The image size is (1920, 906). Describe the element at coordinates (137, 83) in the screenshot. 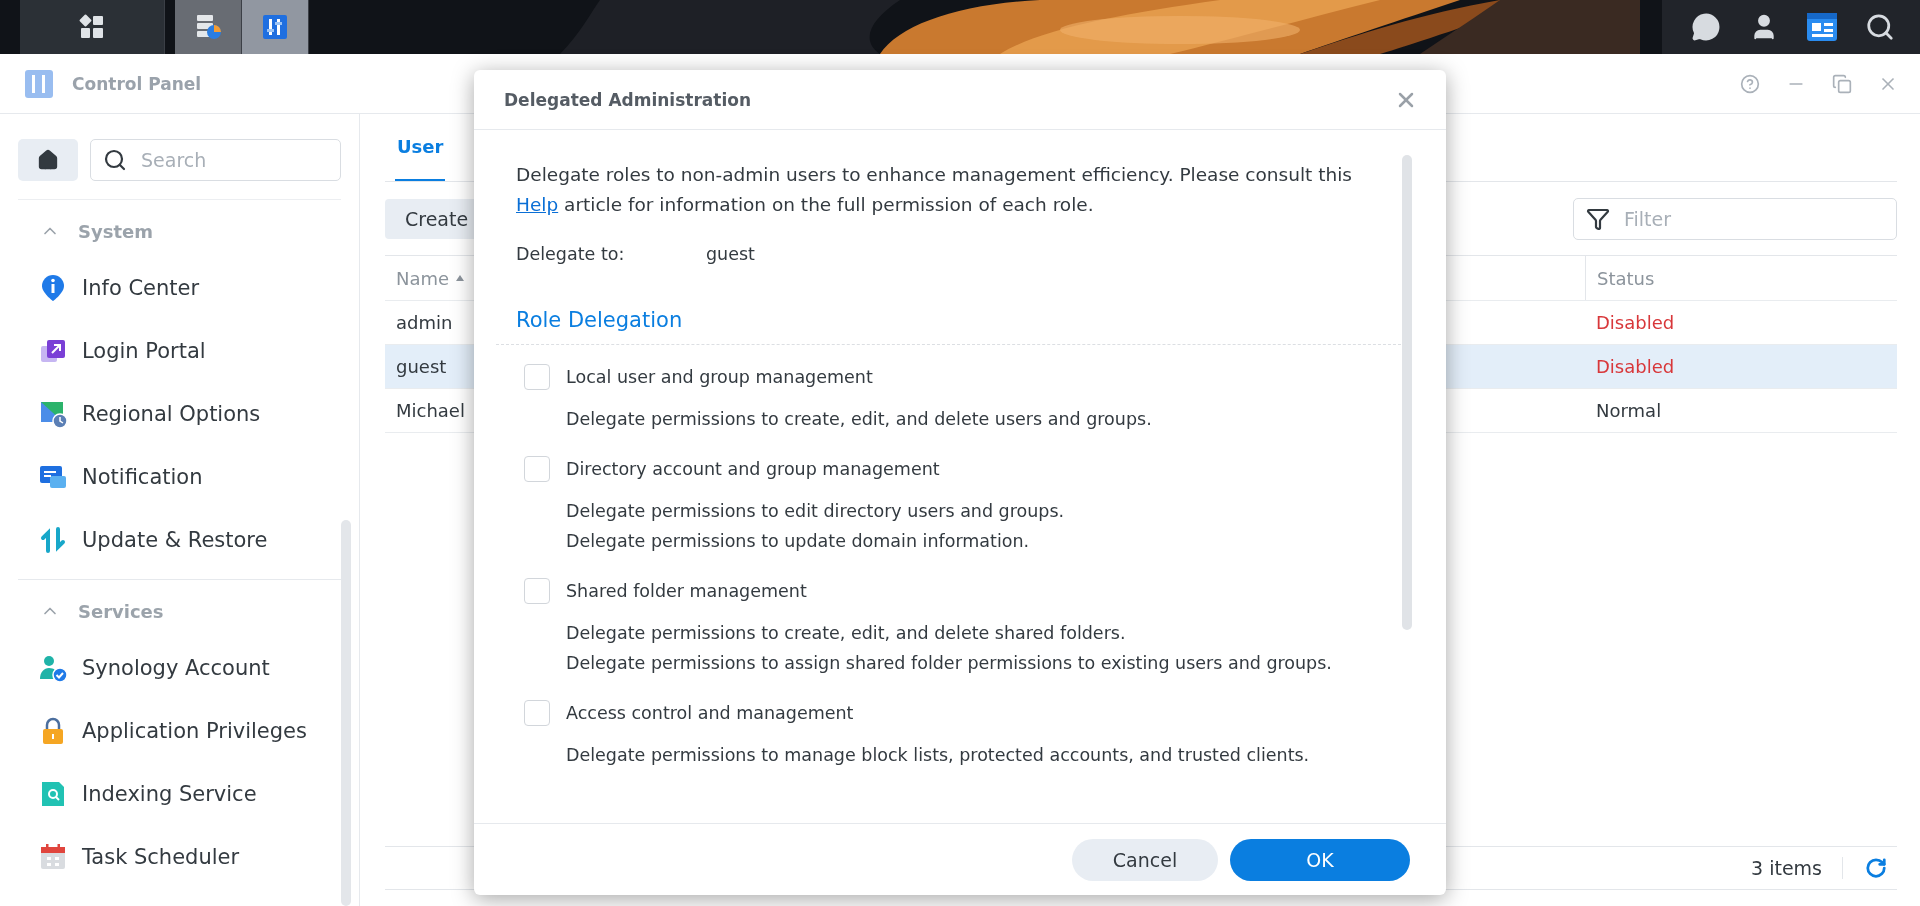

I see `window-title: Control Panel` at that location.